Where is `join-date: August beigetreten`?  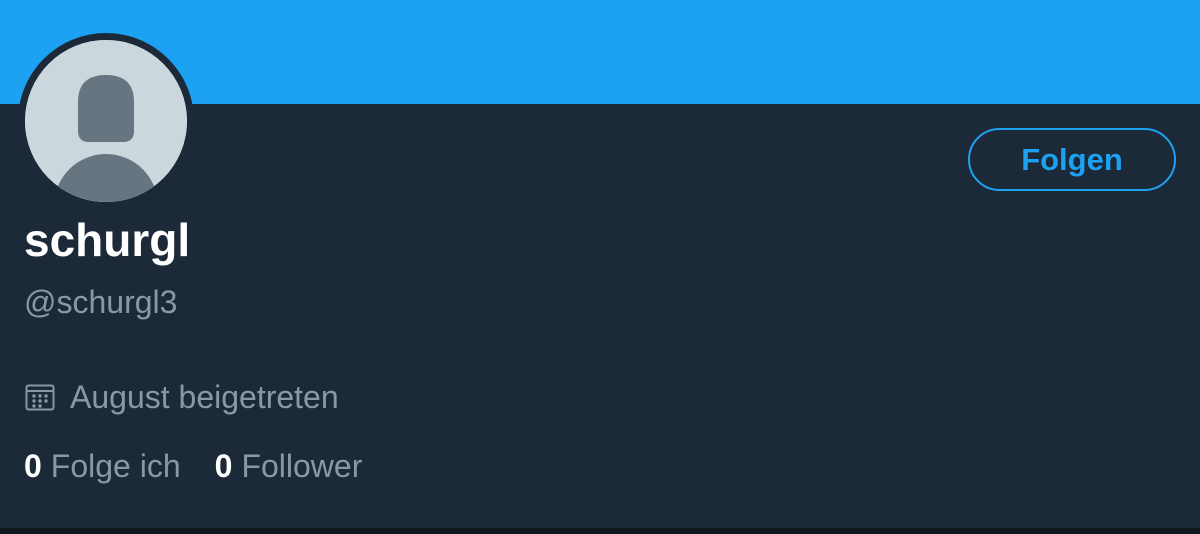
join-date: August beigetreten is located at coordinates (181, 397).